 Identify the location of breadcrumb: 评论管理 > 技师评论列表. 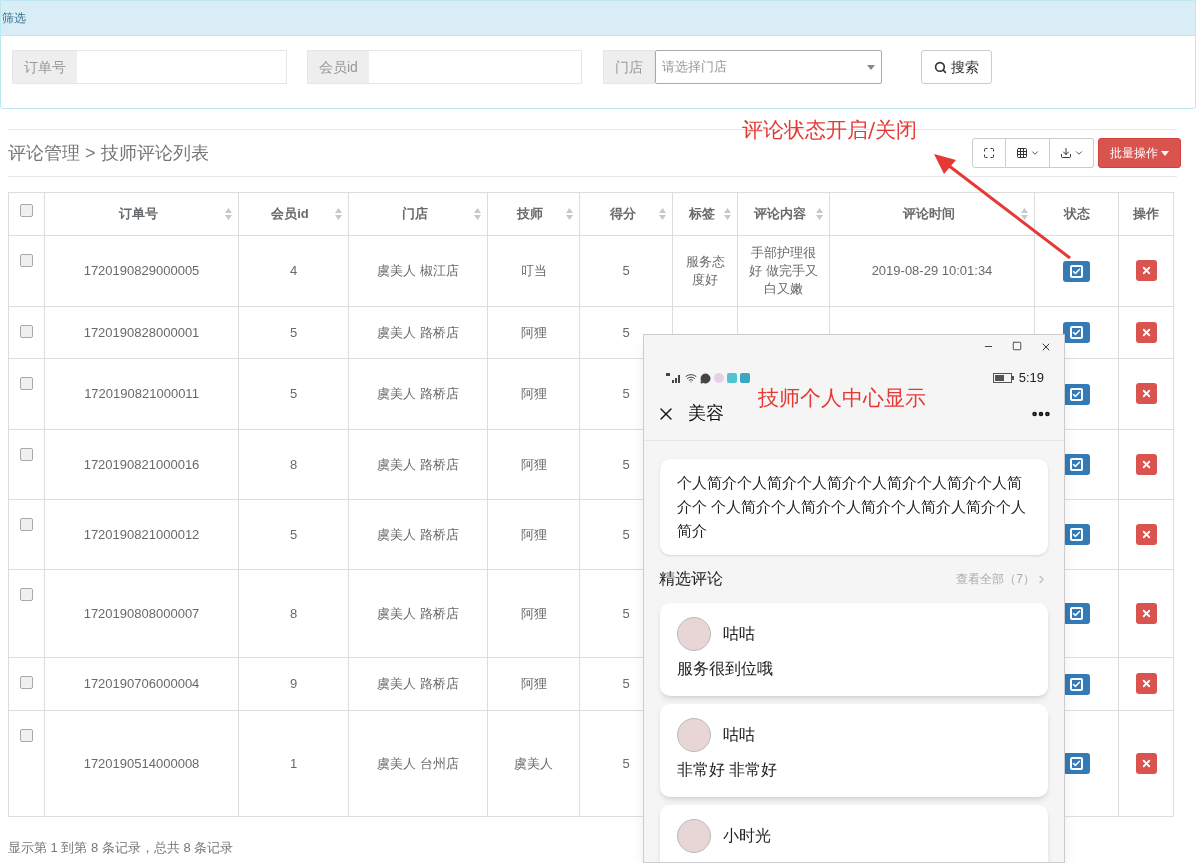
(108, 153).